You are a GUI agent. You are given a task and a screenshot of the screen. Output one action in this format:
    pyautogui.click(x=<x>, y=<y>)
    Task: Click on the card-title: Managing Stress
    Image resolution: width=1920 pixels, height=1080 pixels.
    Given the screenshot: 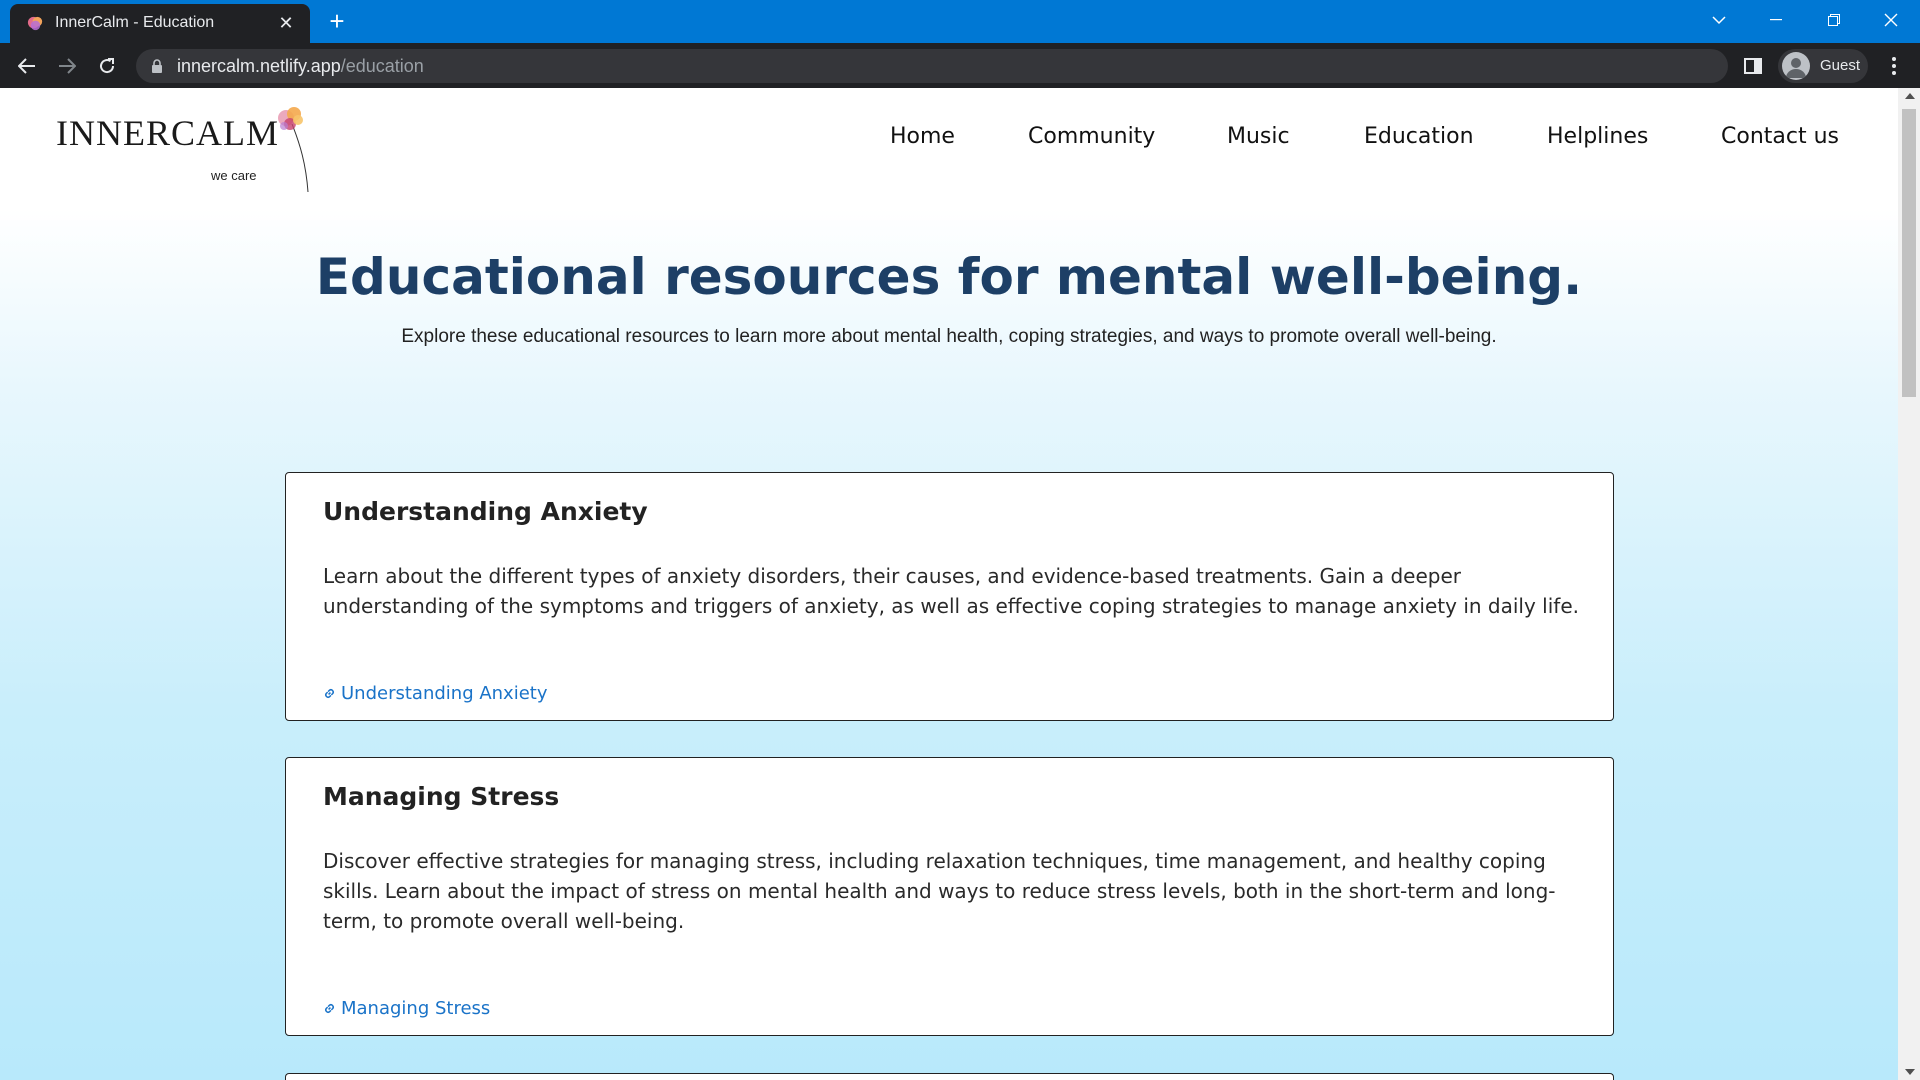 What is the action you would take?
    pyautogui.click(x=441, y=796)
    